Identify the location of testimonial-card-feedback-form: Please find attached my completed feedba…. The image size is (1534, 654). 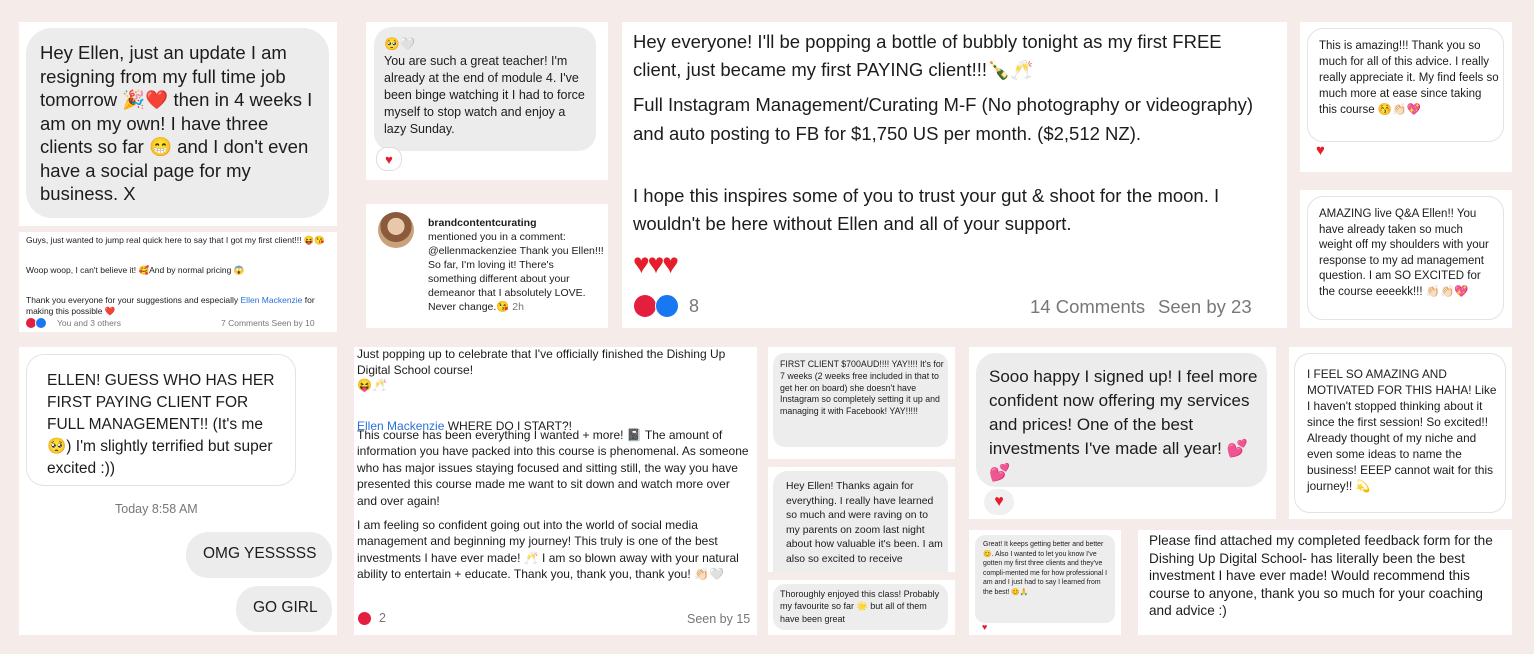
(1325, 582).